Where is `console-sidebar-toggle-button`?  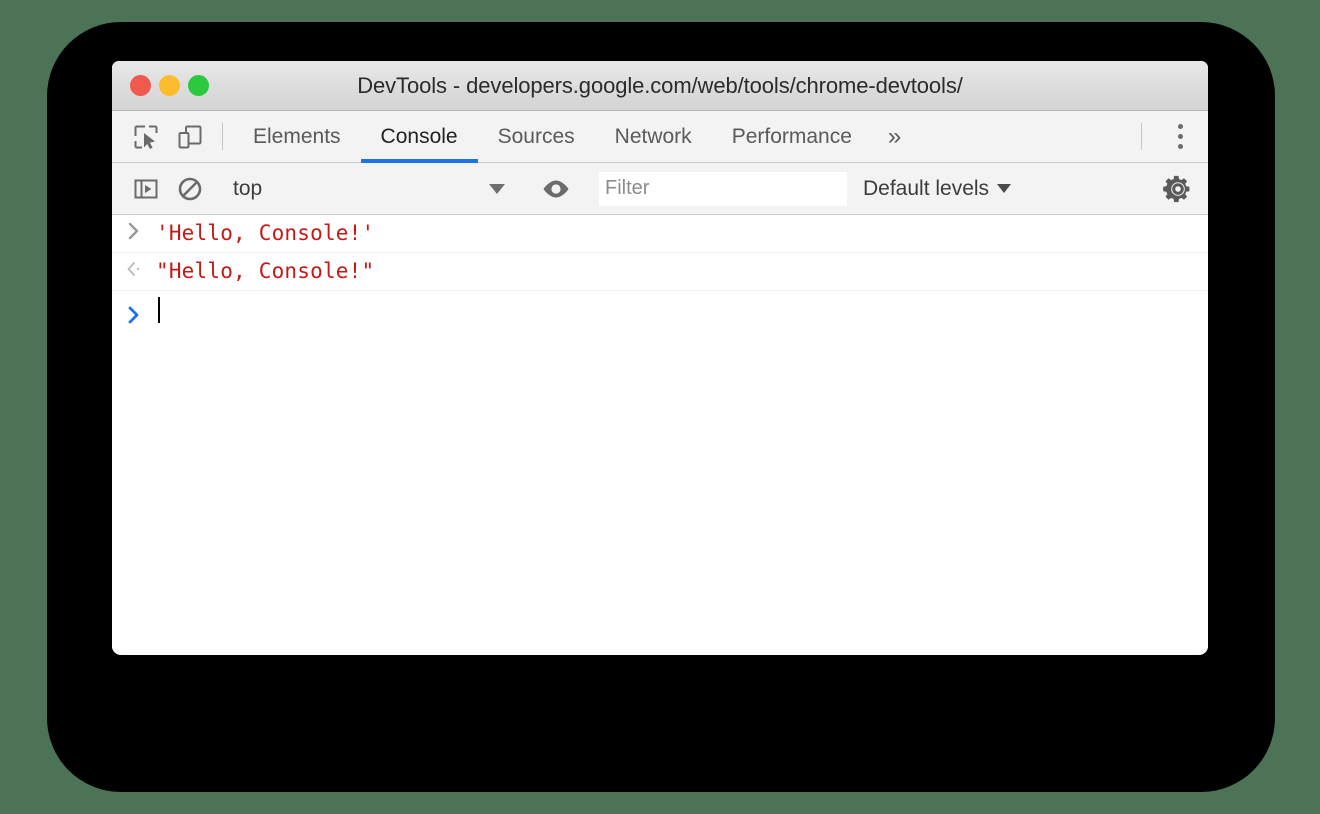
console-sidebar-toggle-button is located at coordinates (146, 189).